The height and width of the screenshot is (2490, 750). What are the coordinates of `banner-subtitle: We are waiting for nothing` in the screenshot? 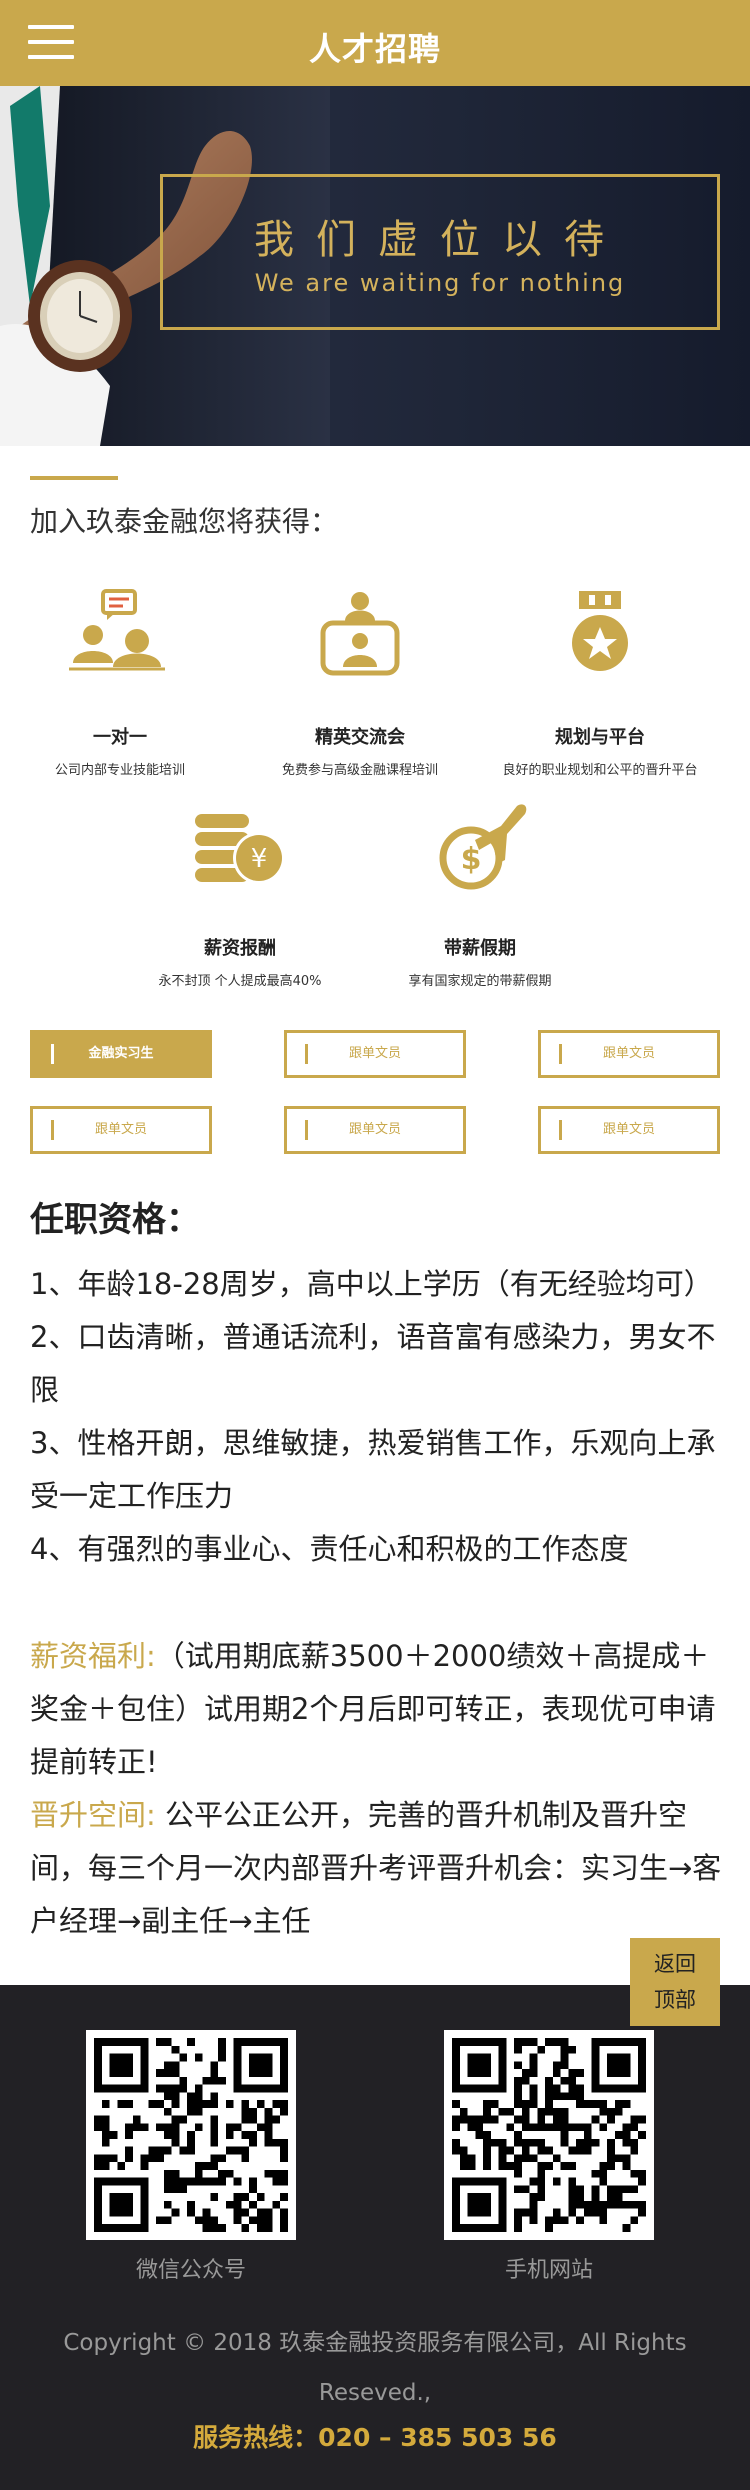 It's located at (440, 283).